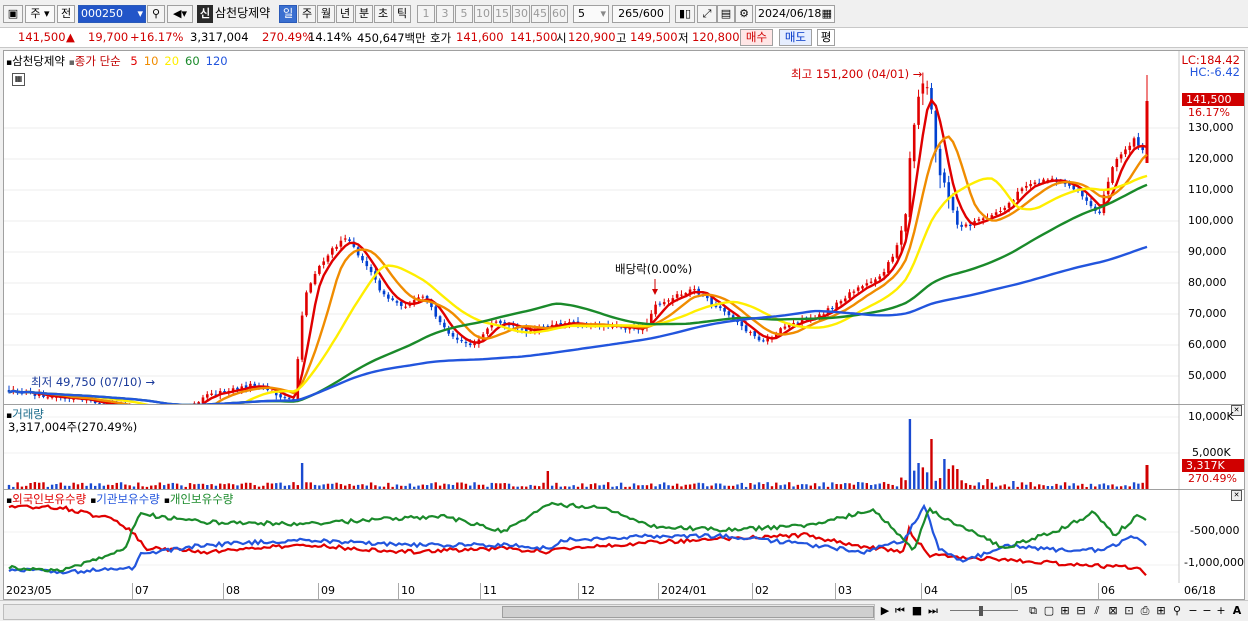 This screenshot has width=1248, height=621. I want to click on close-icon: ✕, so click(1236, 495).